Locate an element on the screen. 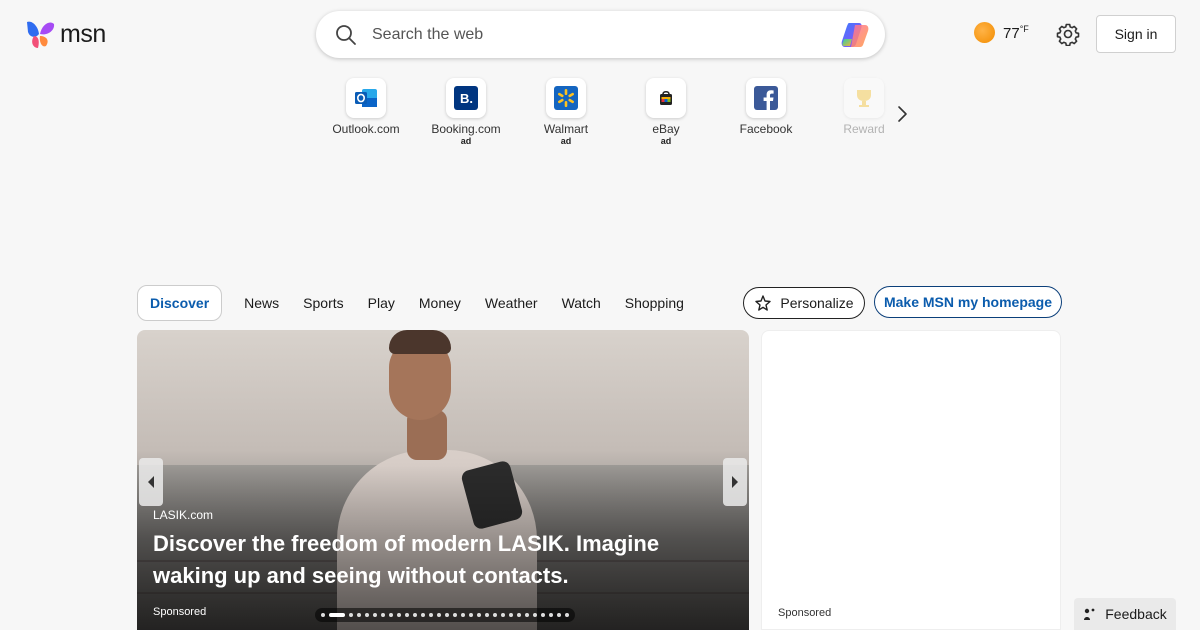  quicklink-label: Booking.com is located at coordinates (466, 129).